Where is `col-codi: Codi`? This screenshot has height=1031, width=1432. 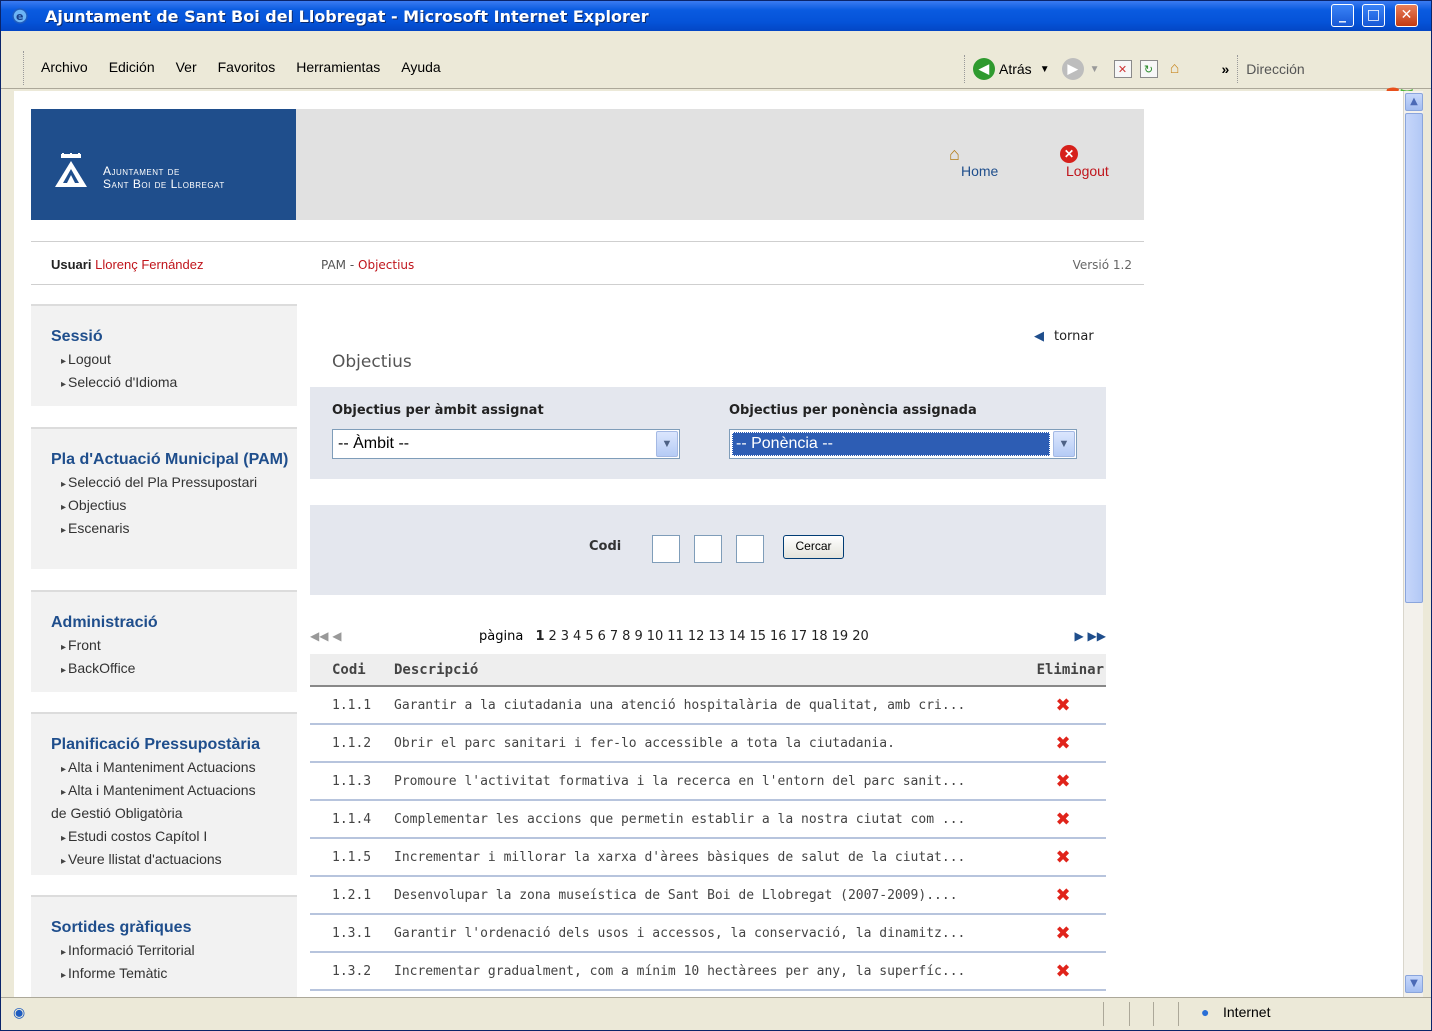
col-codi: Codi is located at coordinates (342, 670).